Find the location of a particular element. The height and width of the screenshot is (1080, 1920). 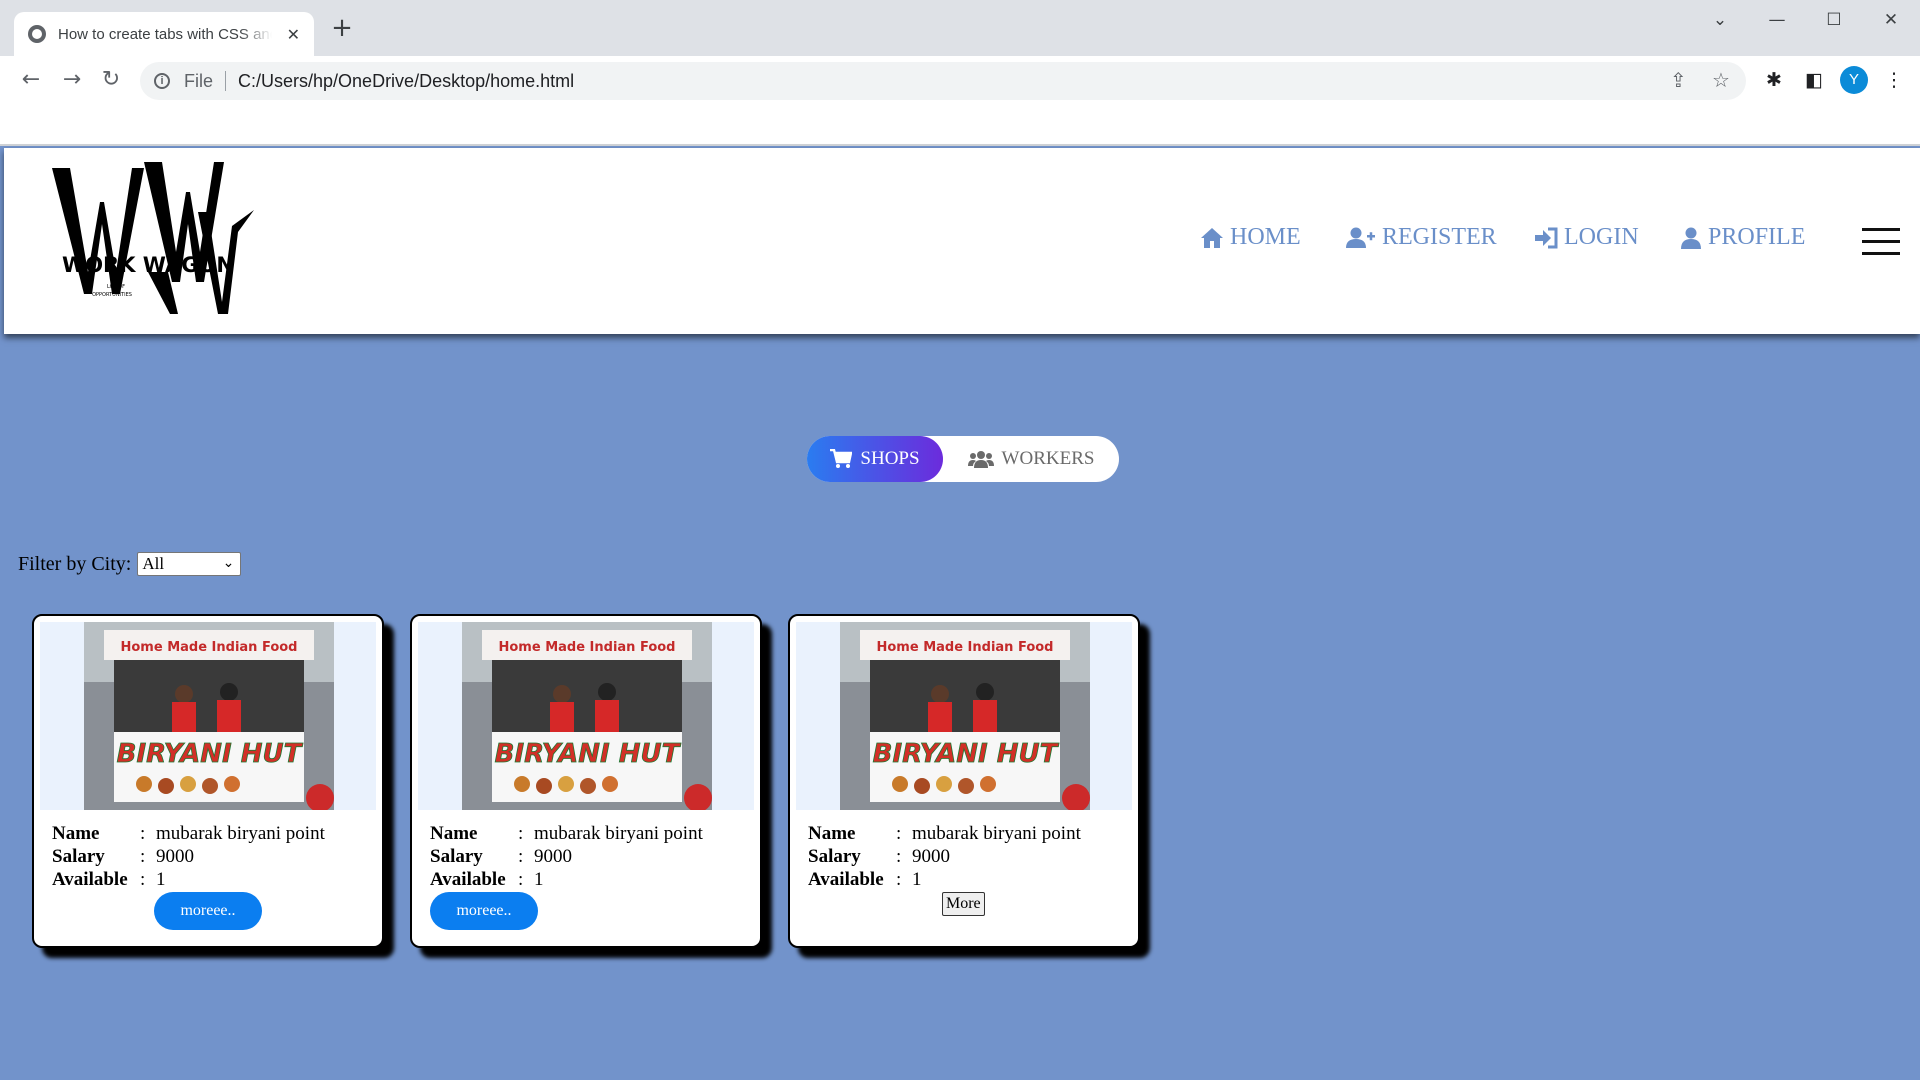

tab-workers: WORKERS is located at coordinates (1031, 459).